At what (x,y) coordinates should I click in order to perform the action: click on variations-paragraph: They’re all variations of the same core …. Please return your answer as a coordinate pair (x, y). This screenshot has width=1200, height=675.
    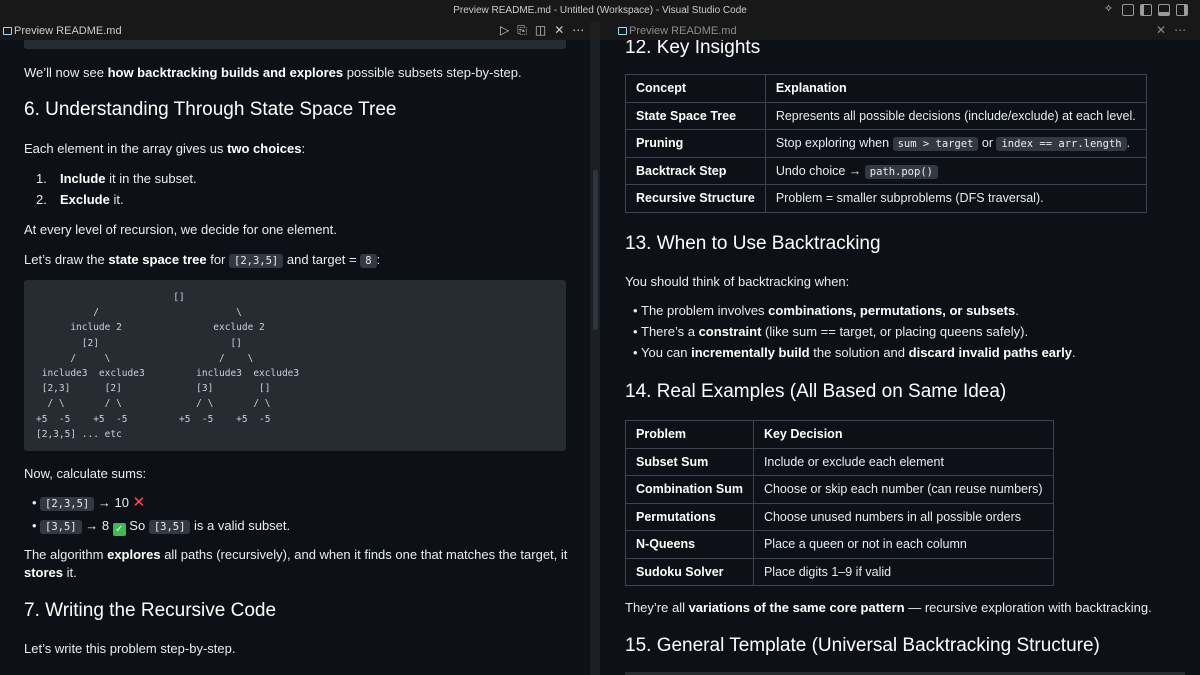
    Looking at the image, I should click on (888, 607).